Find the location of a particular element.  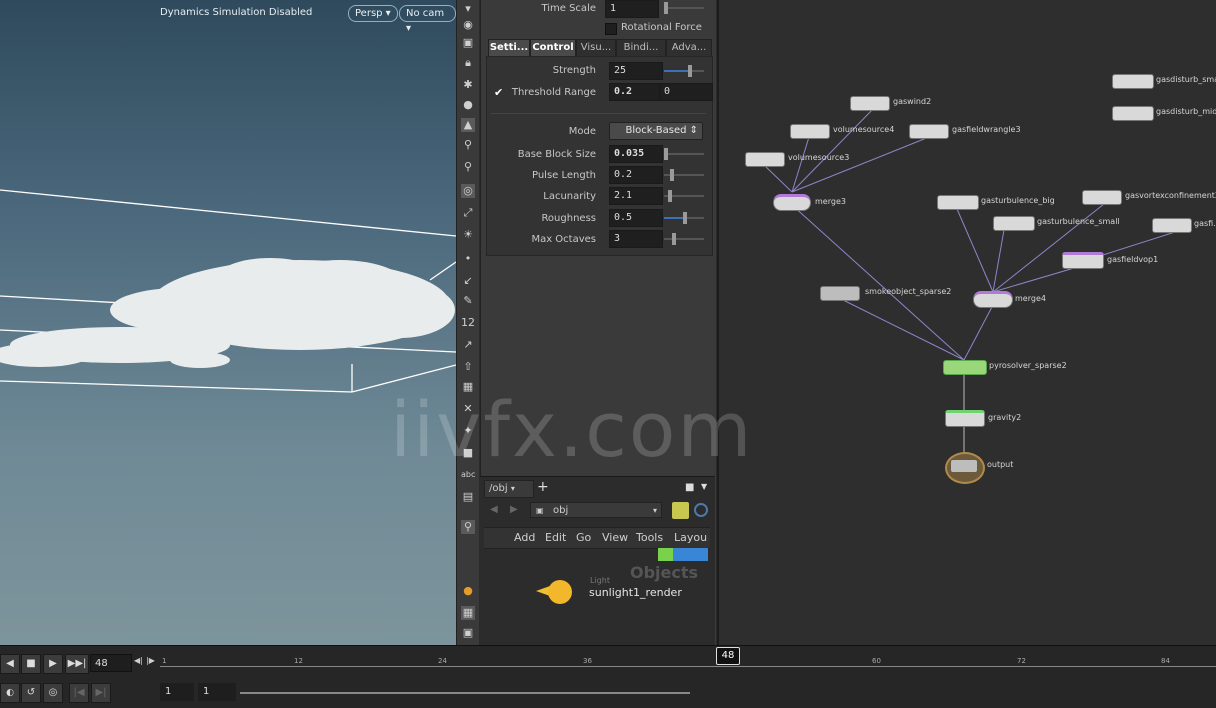

menu-add: Add is located at coordinates (524, 537).